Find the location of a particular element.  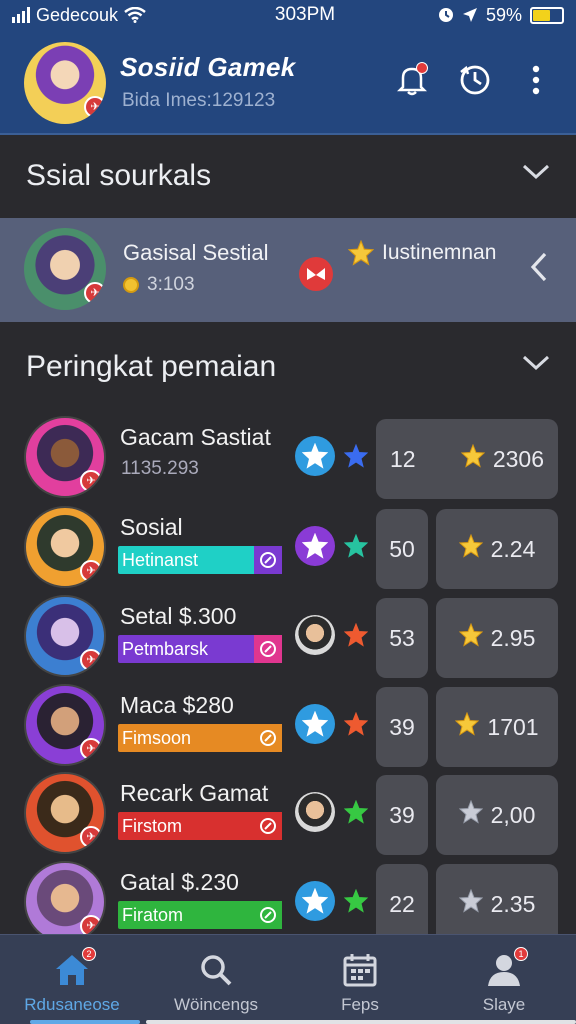

player-tag: Fimsoon is located at coordinates (200, 738).